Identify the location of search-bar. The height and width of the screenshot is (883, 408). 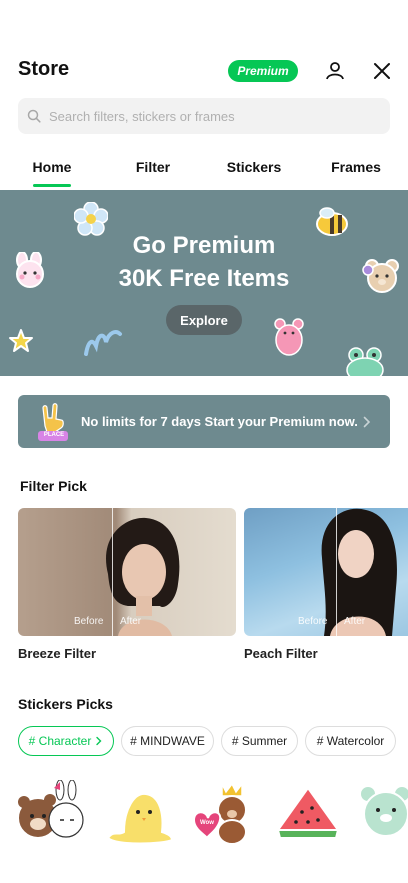
(204, 116).